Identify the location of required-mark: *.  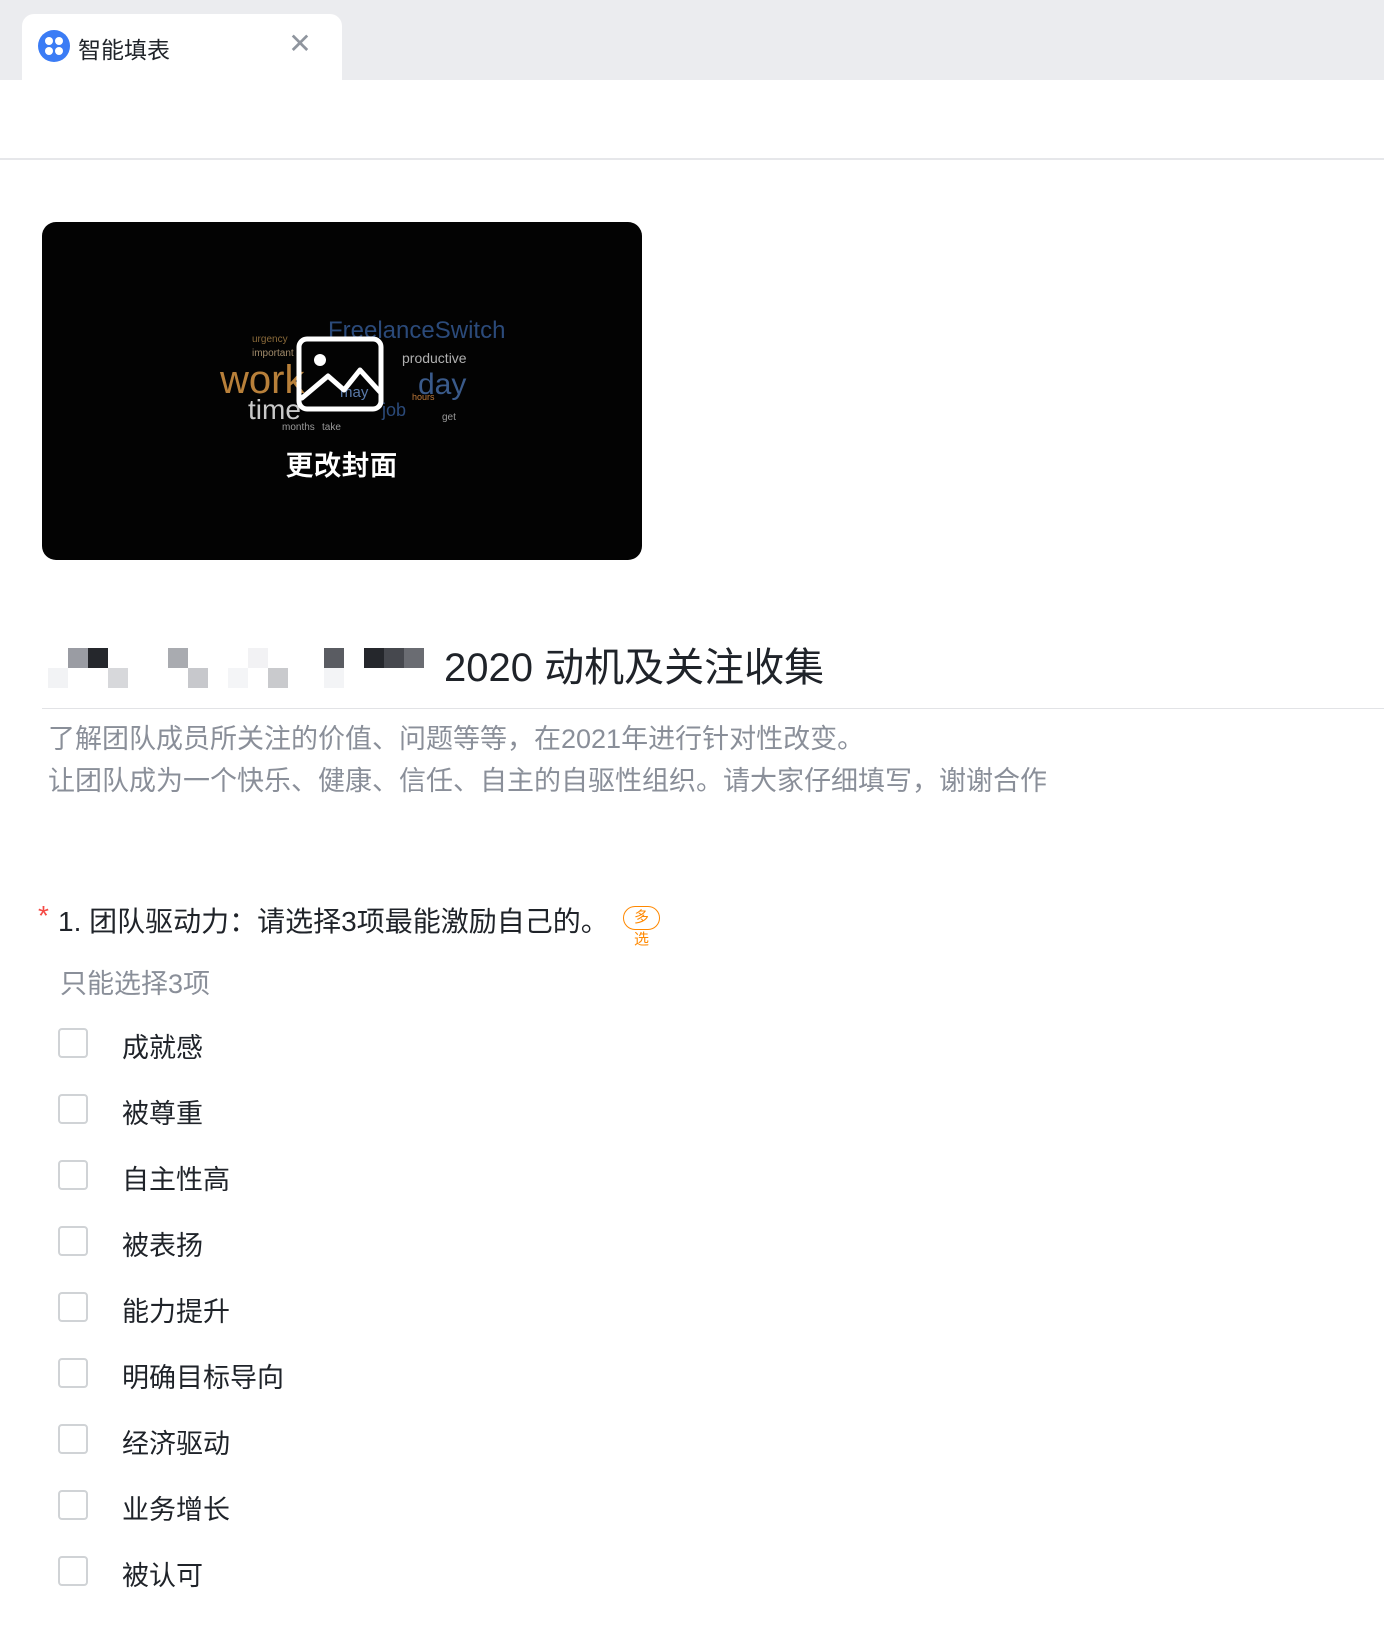
(43, 915).